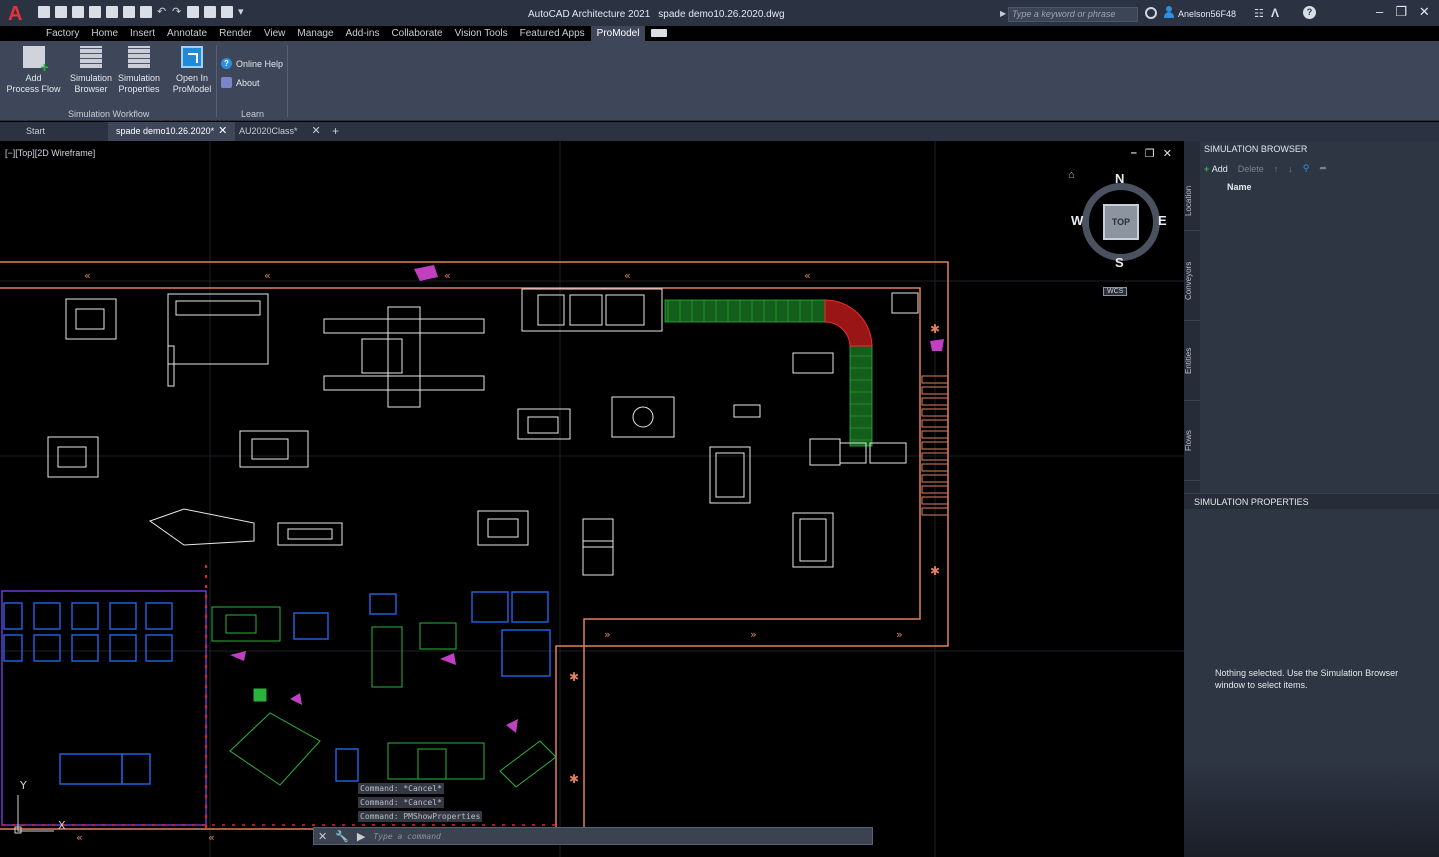 Image resolution: width=1439 pixels, height=857 pixels. I want to click on wcs-menu: WCS, so click(1115, 291).